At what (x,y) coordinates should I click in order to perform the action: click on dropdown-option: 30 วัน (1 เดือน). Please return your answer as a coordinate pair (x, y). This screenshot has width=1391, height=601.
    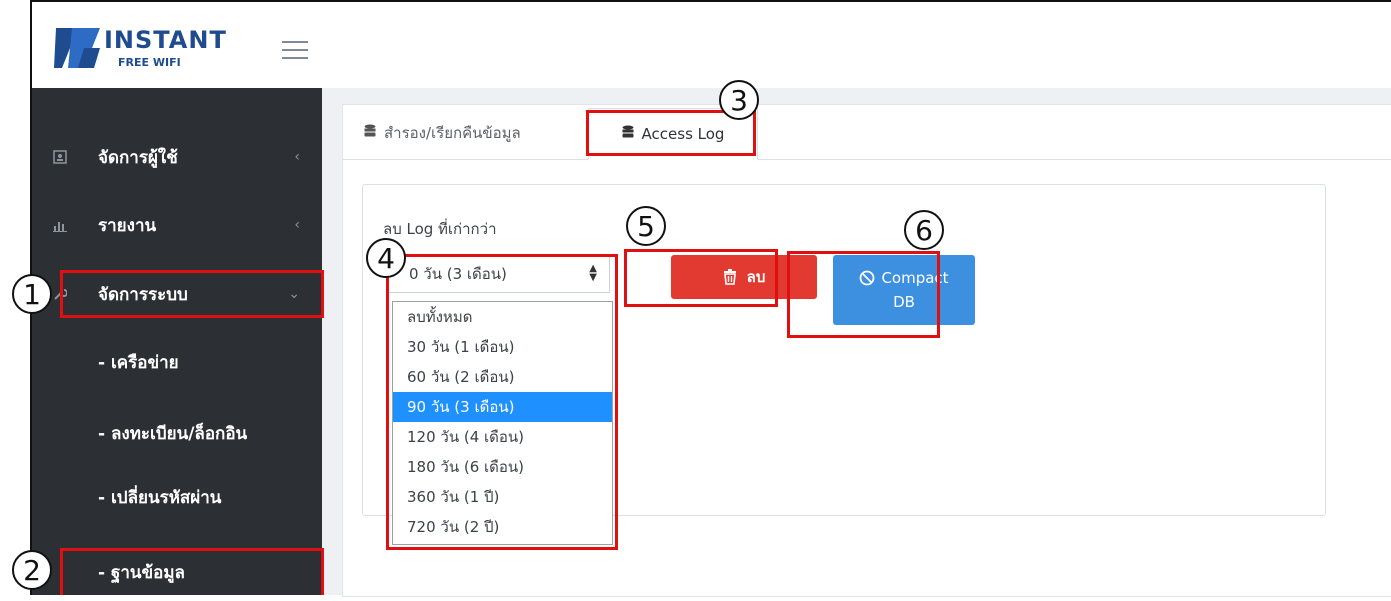
    Looking at the image, I should click on (502, 347).